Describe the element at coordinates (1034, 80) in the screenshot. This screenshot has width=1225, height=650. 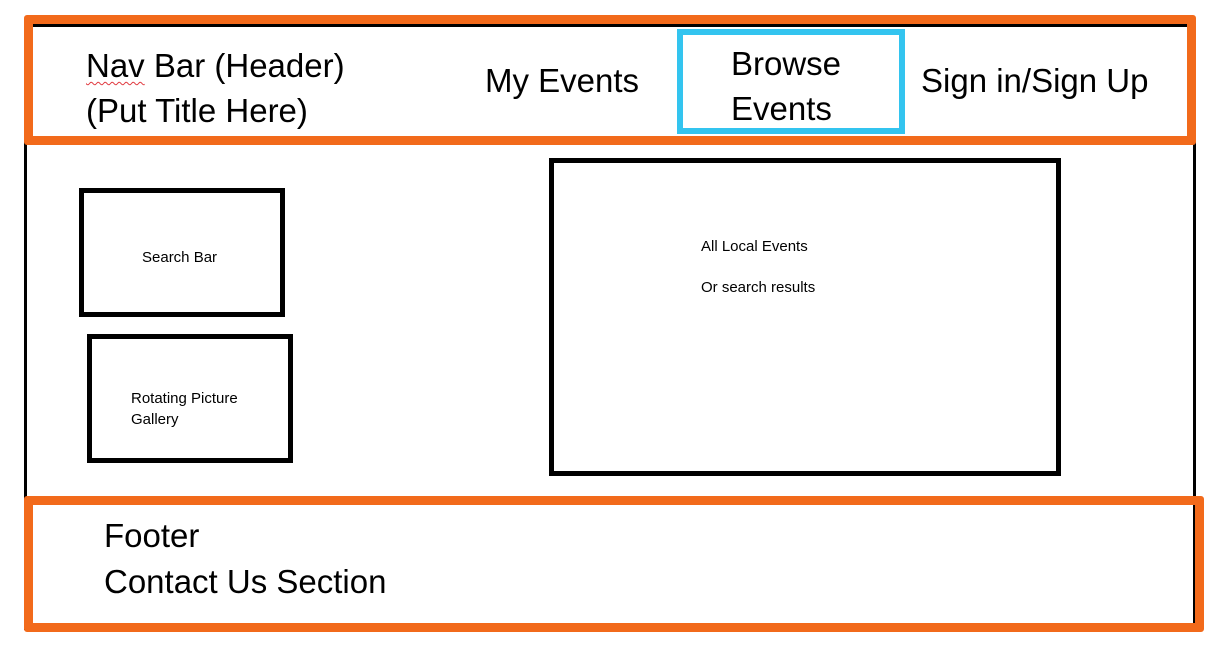
I see `nav-sign-in: Sign in/Sign Up` at that location.